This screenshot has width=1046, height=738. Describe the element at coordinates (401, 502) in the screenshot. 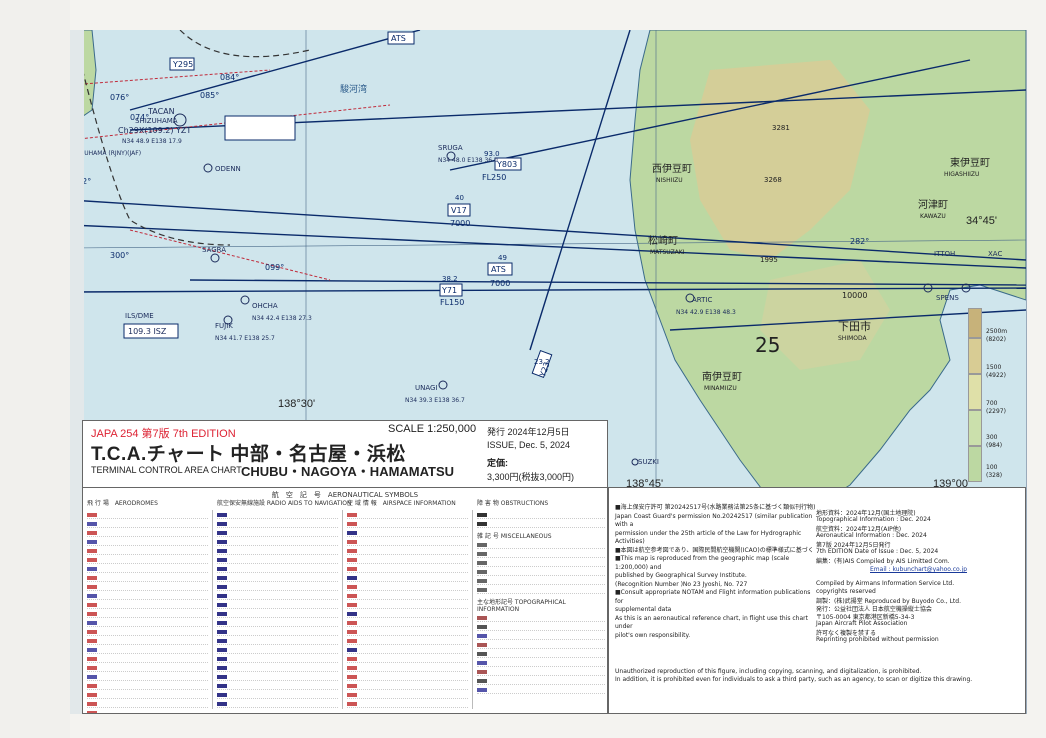

I see `legend-airspace-title: 空 域 情 報 AIRSPACE INFORMATION` at that location.